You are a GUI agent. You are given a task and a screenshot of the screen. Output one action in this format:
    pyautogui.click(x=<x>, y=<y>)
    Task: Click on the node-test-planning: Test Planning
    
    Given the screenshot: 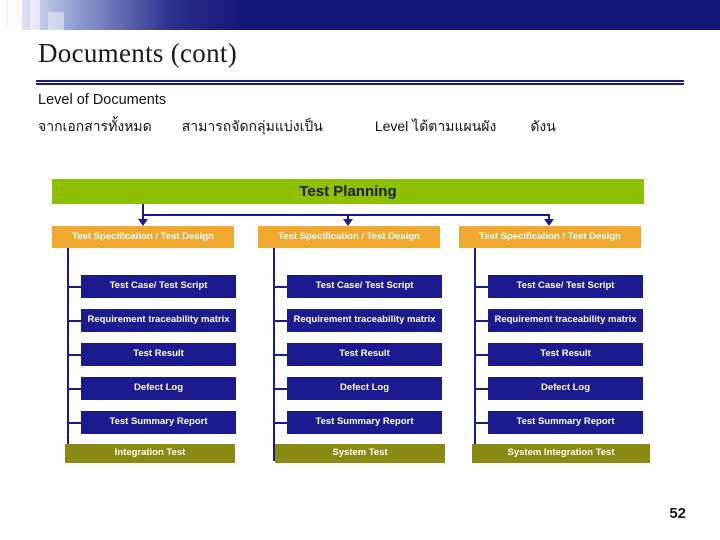 What is the action you would take?
    pyautogui.click(x=348, y=191)
    